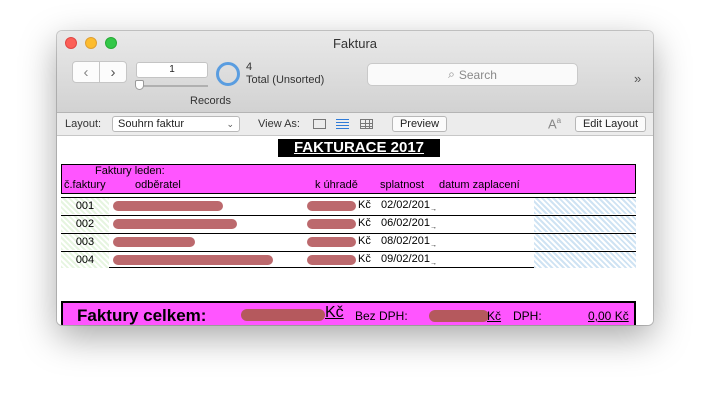 The height and width of the screenshot is (406, 709). I want to click on found-set-pie-icon, so click(228, 74).